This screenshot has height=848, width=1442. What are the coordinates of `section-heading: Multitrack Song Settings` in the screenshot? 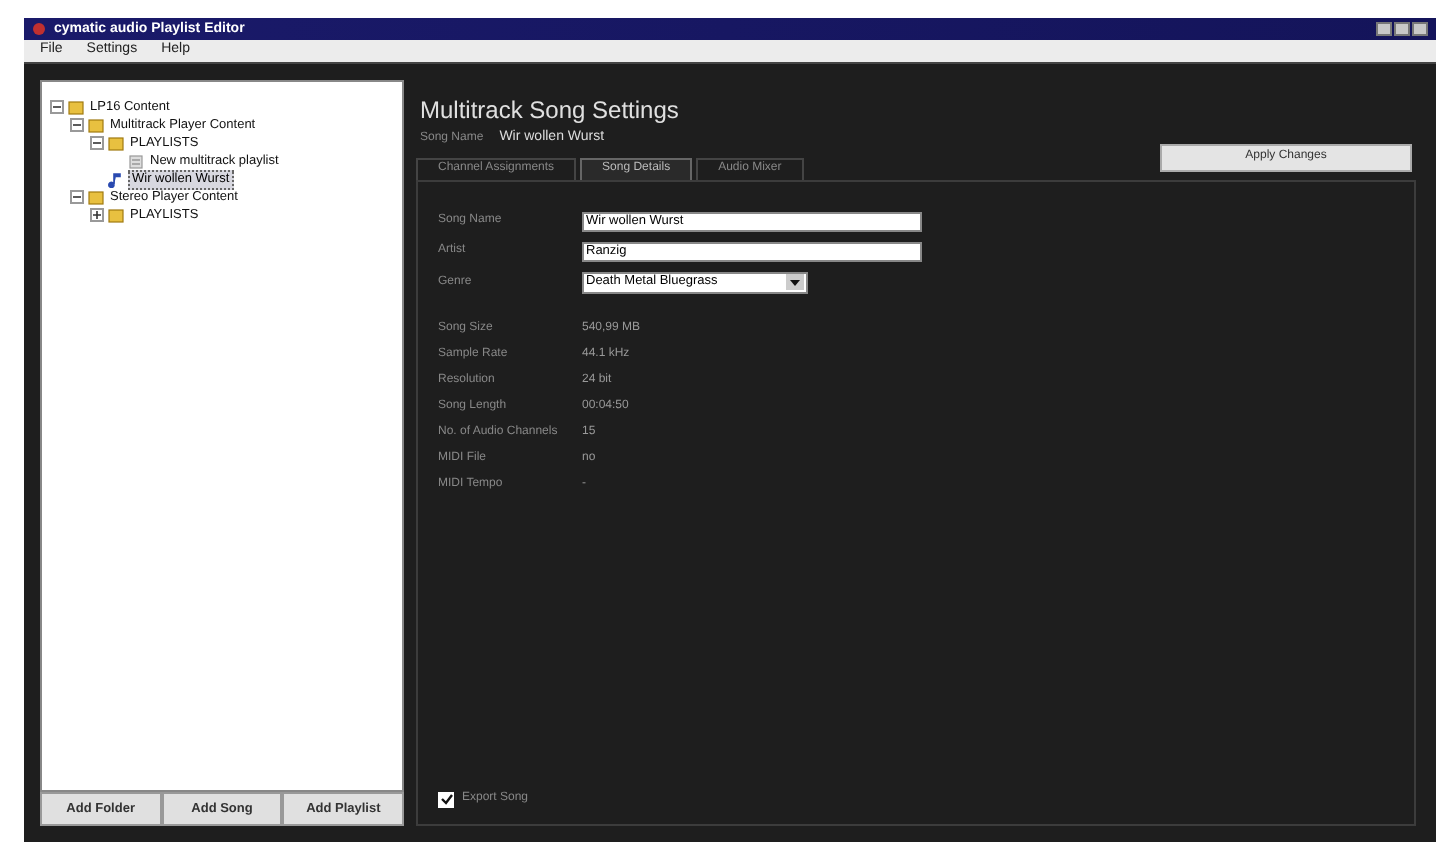 It's located at (550, 110).